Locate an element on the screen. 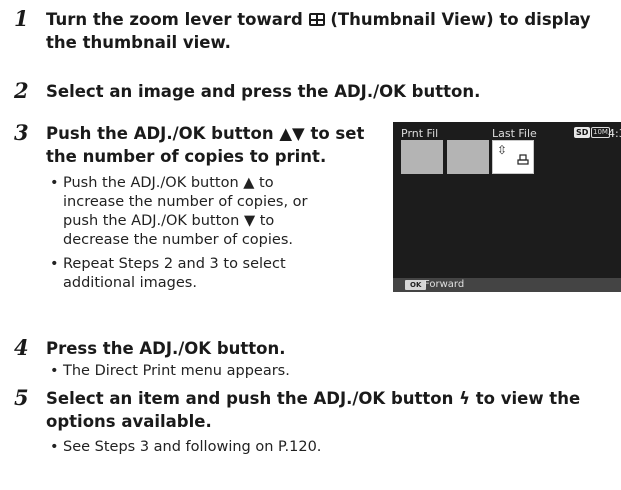 This screenshot has width=621, height=490. list-item: The Direct Print menu appears. is located at coordinates (310, 371).